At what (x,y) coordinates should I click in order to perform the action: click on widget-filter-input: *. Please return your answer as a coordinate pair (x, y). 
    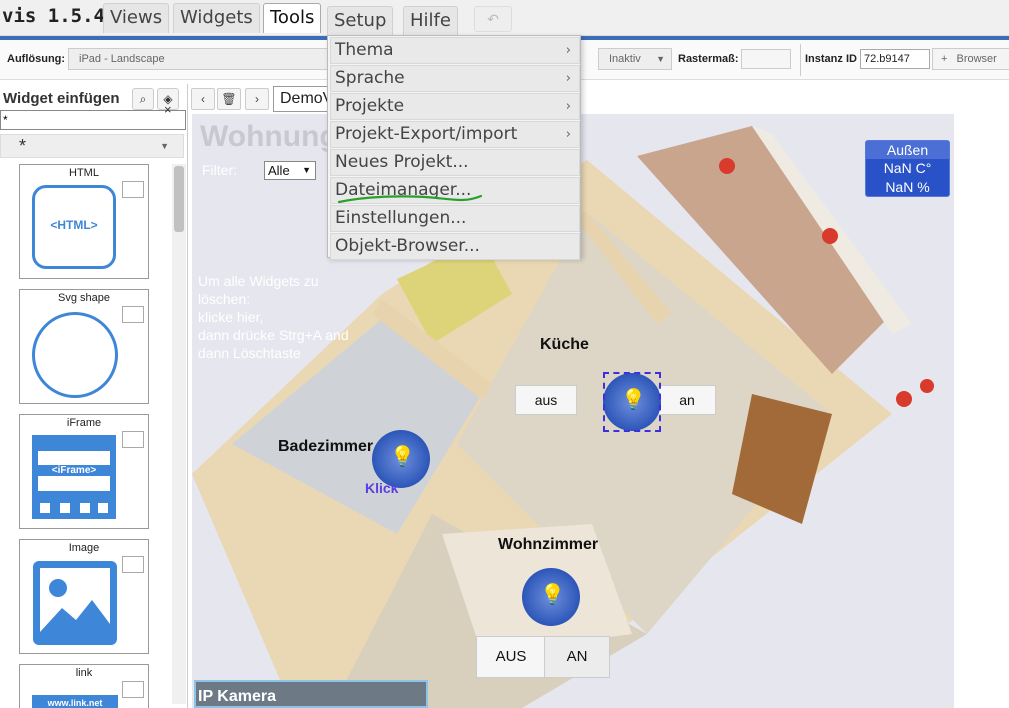
    Looking at the image, I should click on (93, 120).